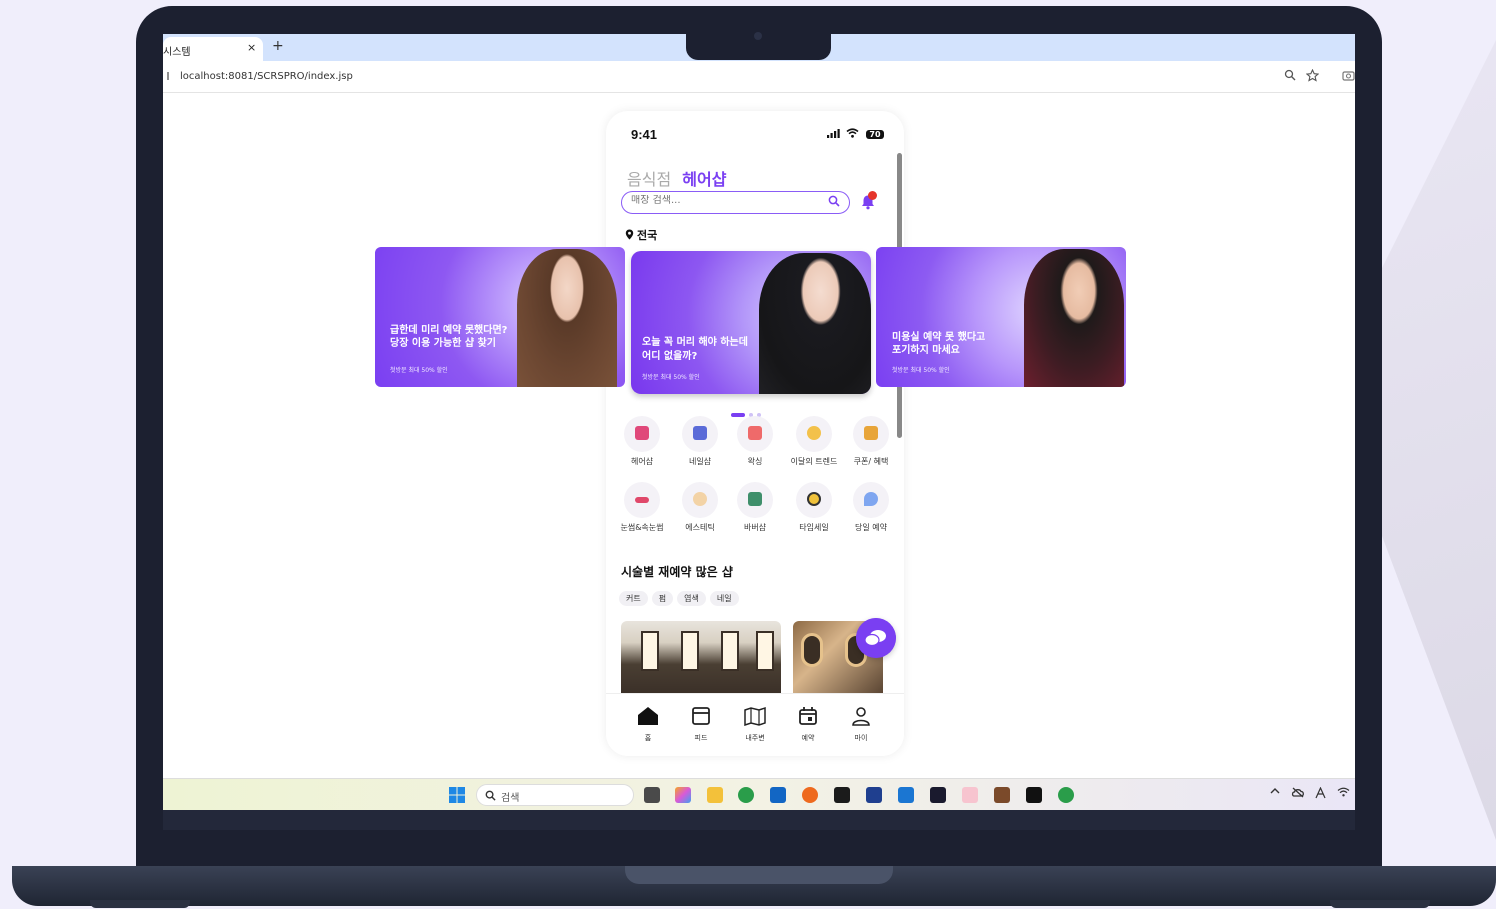  What do you see at coordinates (449, 330) in the screenshot?
I see `banner-title: 급한데 미리 예약 못했다면?` at bounding box center [449, 330].